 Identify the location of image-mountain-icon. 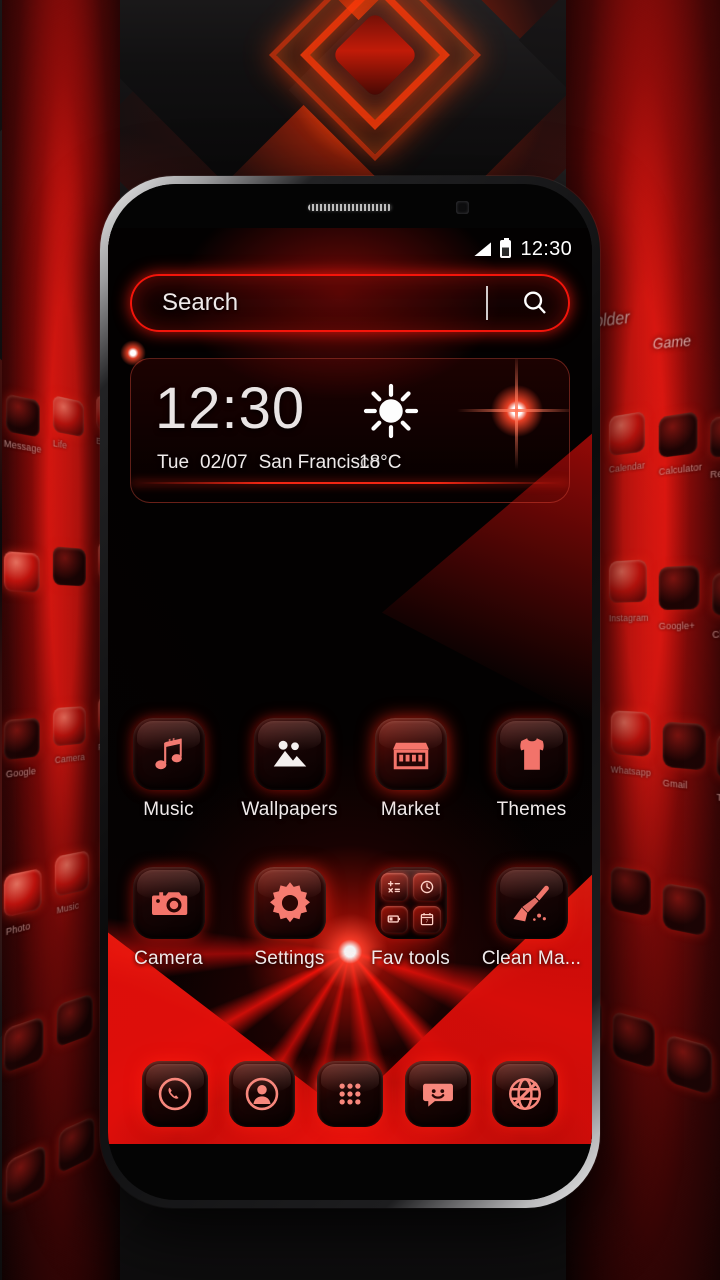
(289, 754).